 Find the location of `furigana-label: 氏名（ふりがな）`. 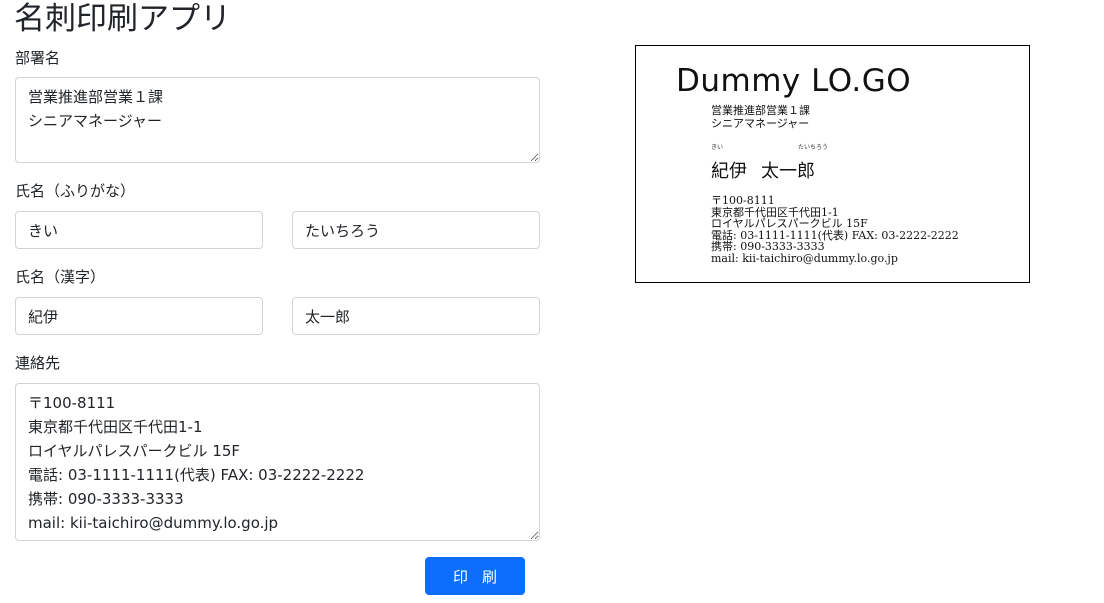

furigana-label: 氏名（ふりがな） is located at coordinates (75, 191).